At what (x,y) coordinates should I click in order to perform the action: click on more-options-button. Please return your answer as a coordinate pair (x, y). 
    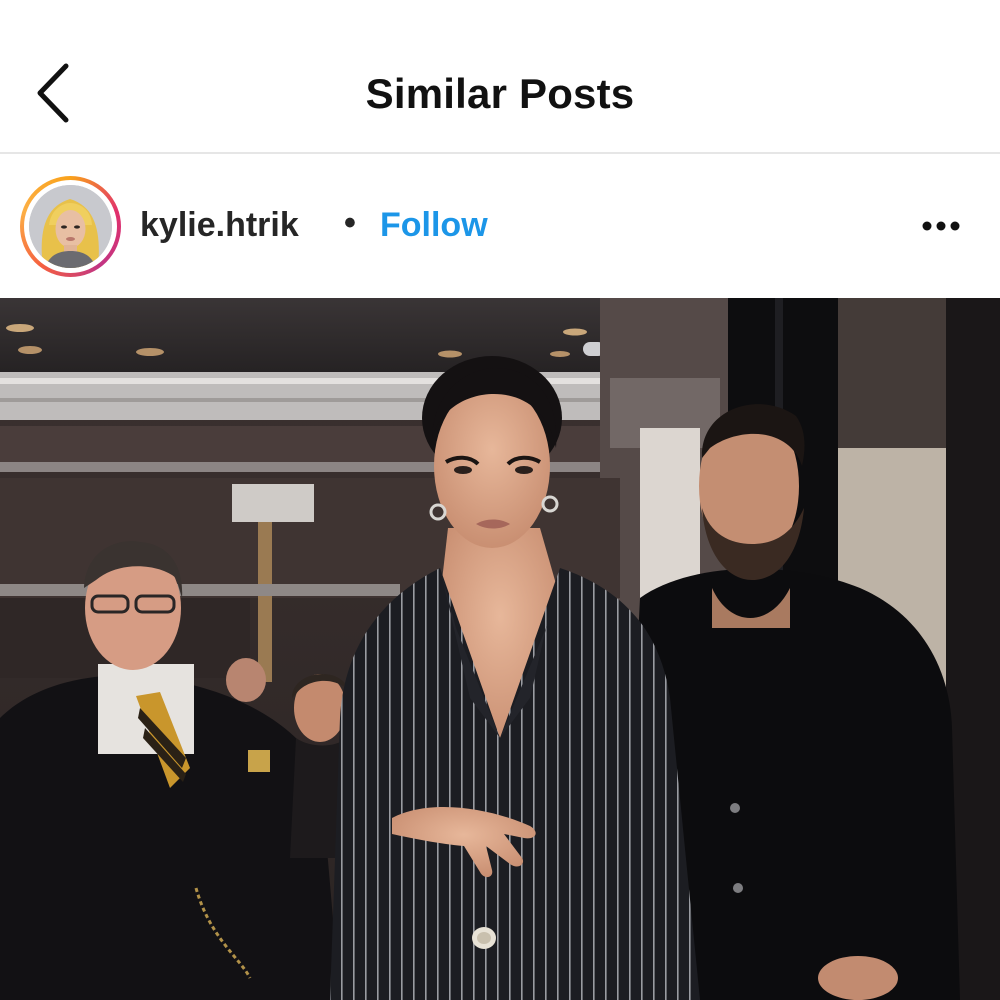
    Looking at the image, I should click on (942, 226).